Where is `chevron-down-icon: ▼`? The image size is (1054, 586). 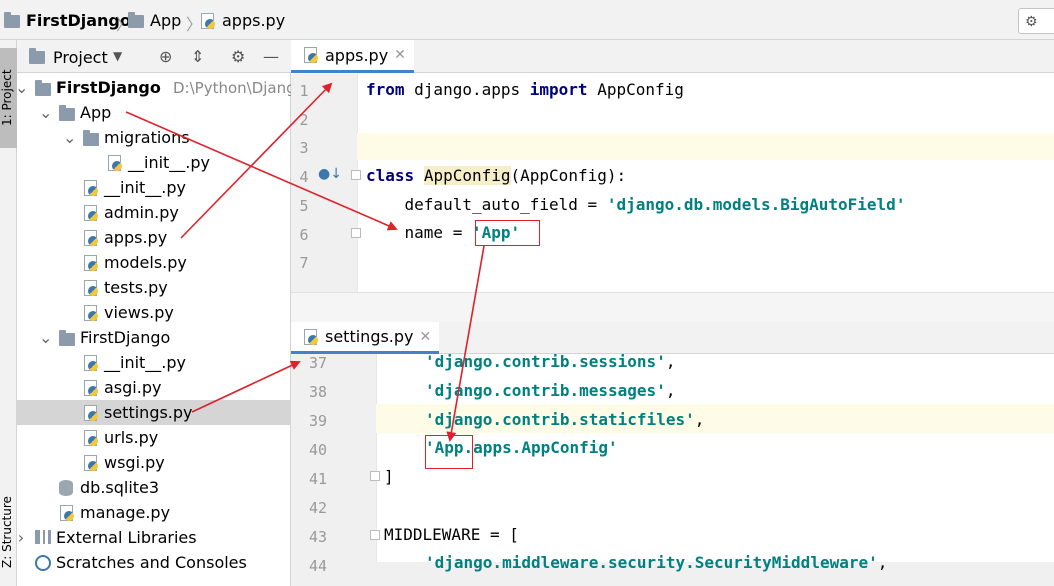 chevron-down-icon: ▼ is located at coordinates (117, 56).